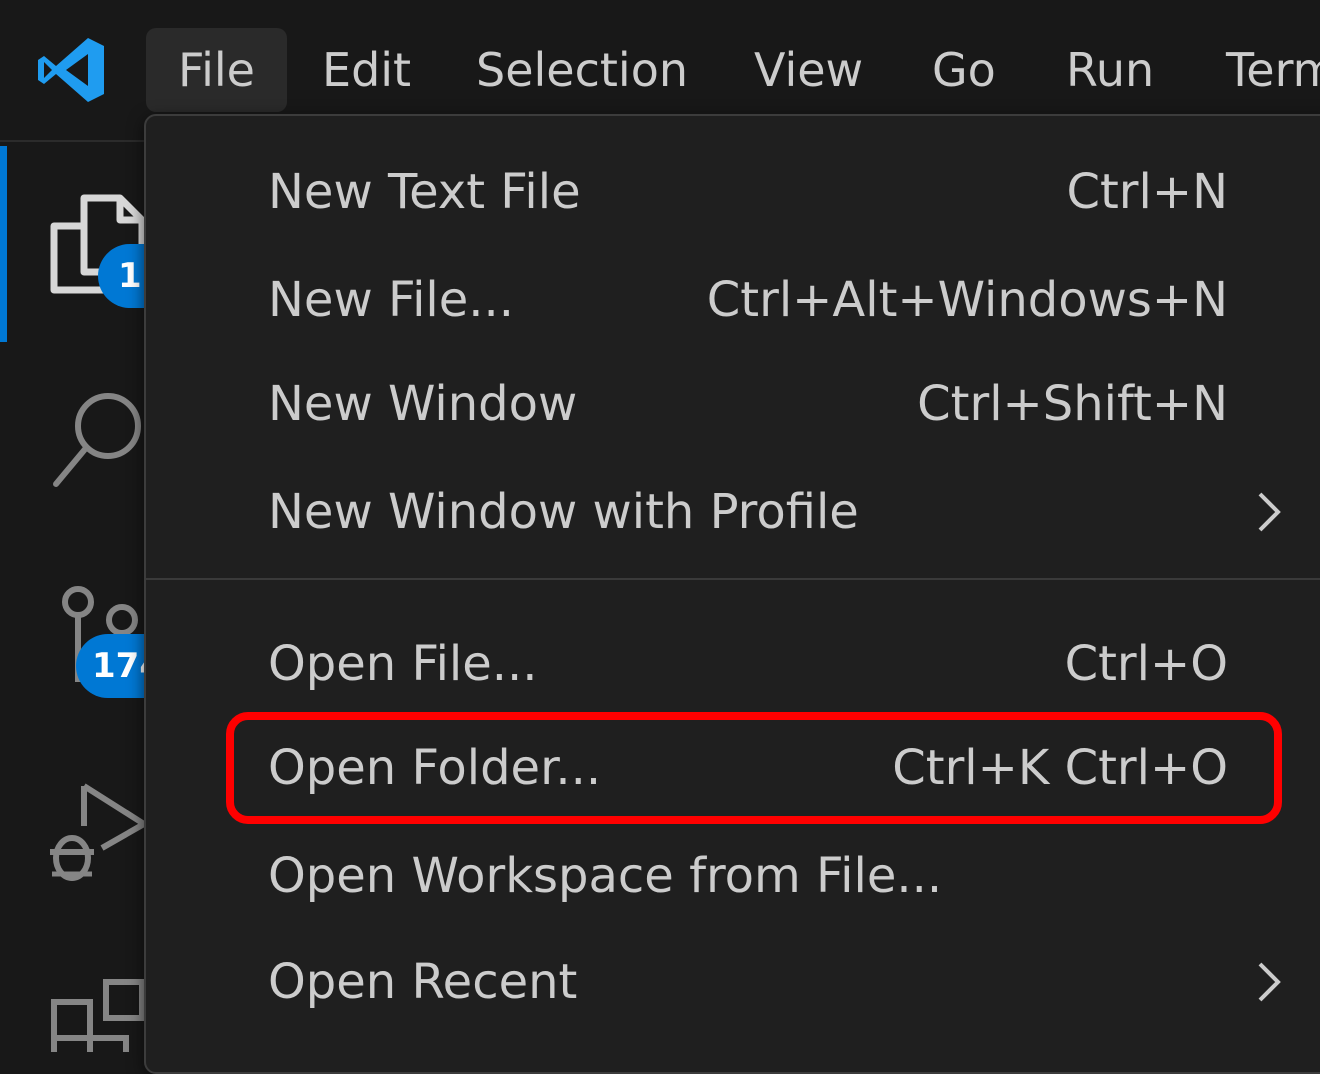  What do you see at coordinates (733, 768) in the screenshot?
I see `menu-item-open-folder: Open Folder... Ctrl+K Ctrl+O` at bounding box center [733, 768].